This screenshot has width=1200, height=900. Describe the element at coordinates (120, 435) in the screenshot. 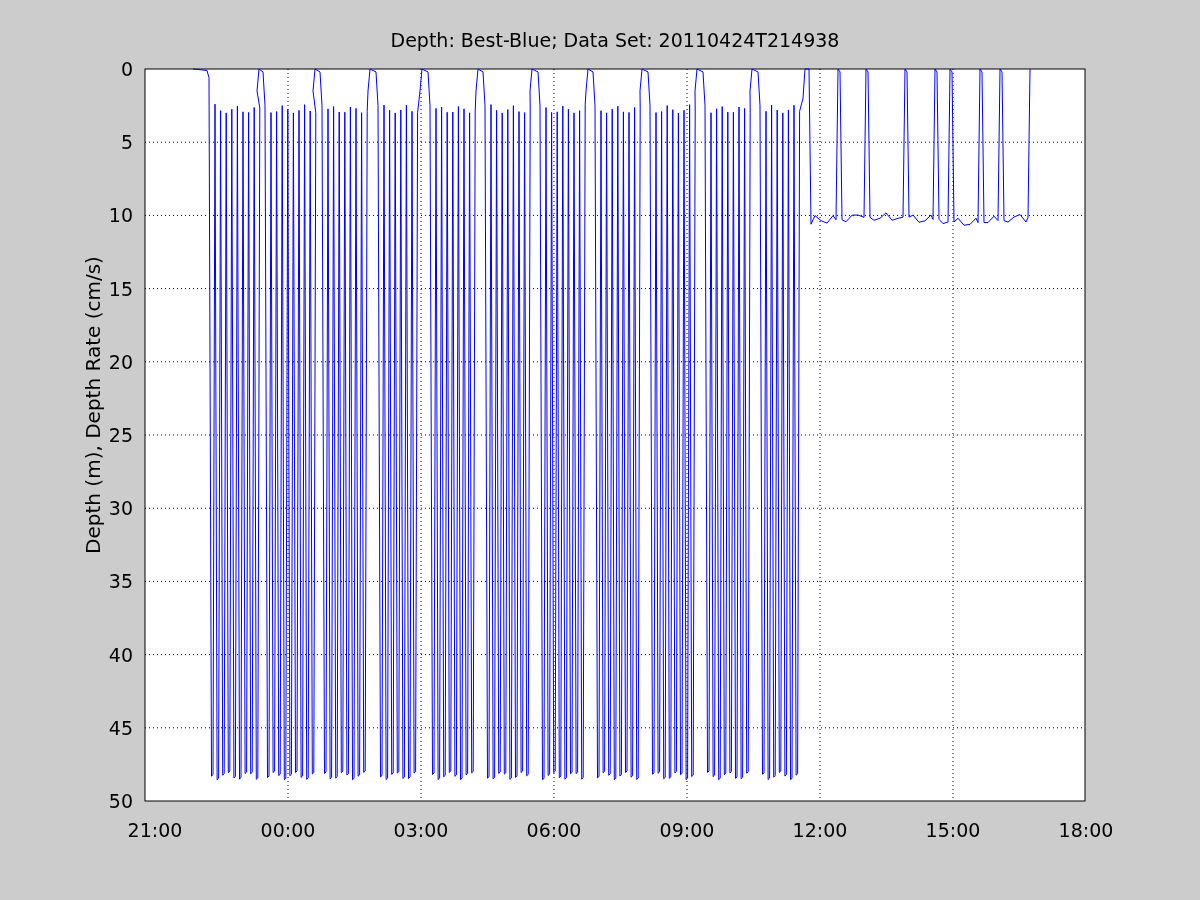

I see `y-tick-label: 25` at that location.